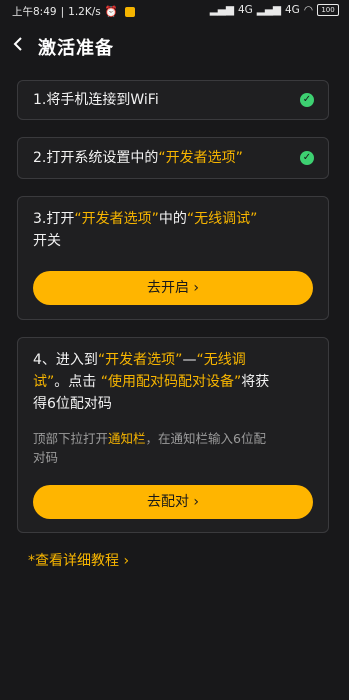 Image resolution: width=349 pixels, height=700 pixels. What do you see at coordinates (292, 10) in the screenshot?
I see `signal-label-2: 4G` at bounding box center [292, 10].